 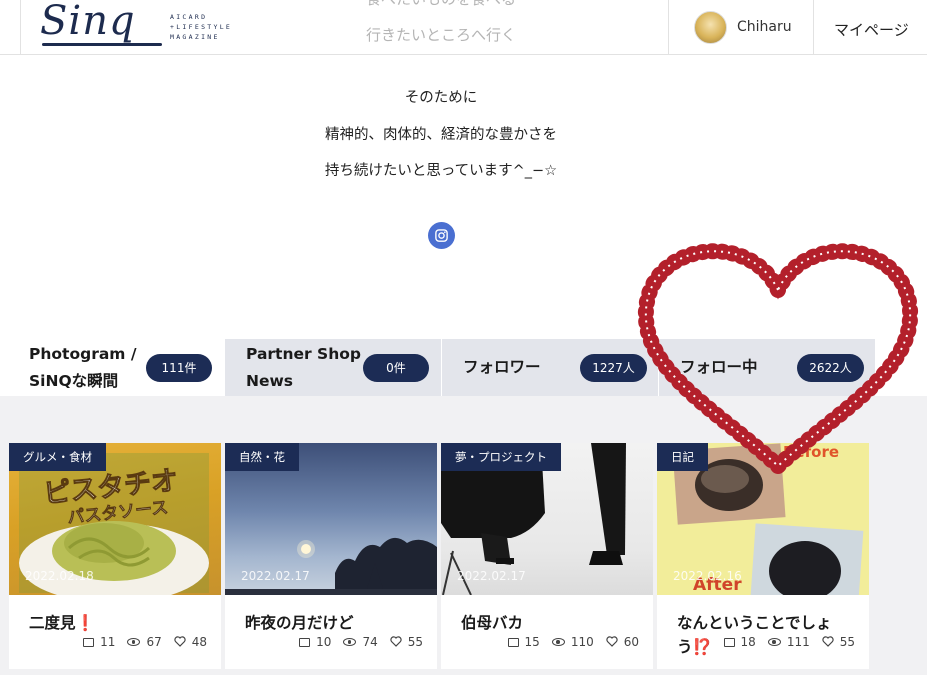 I want to click on post-date: 2022.02.16, so click(x=707, y=576).